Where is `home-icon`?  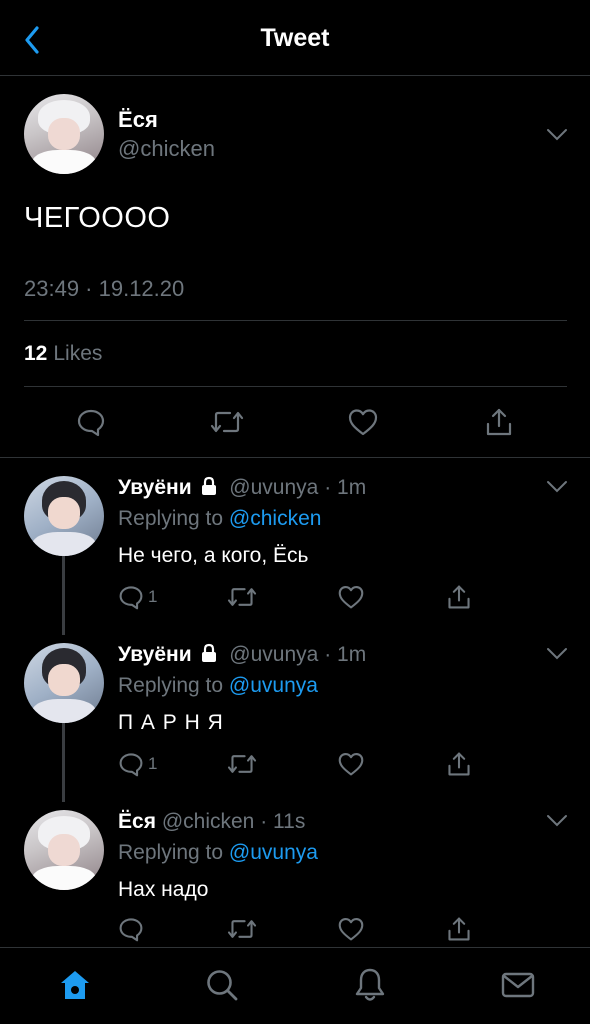 home-icon is located at coordinates (75, 985).